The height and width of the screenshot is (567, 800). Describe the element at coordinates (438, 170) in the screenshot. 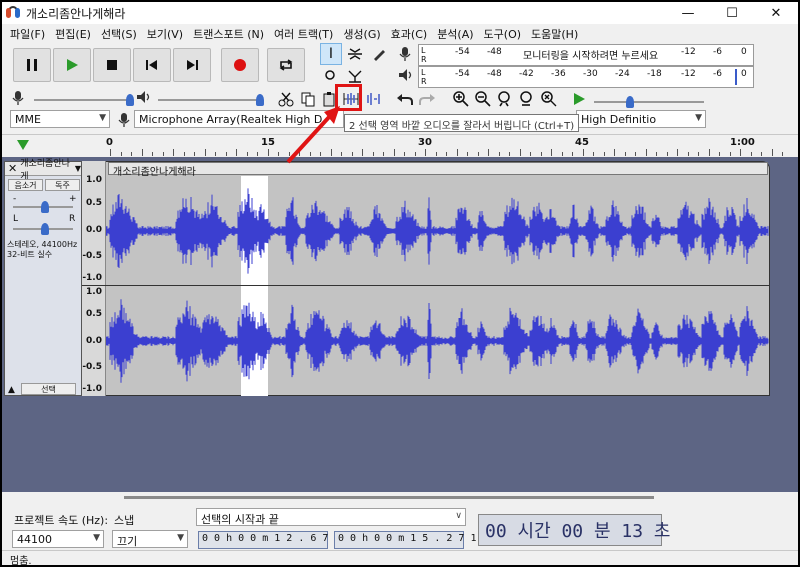

I see `clip-name: 개소리좀안나게해라` at that location.